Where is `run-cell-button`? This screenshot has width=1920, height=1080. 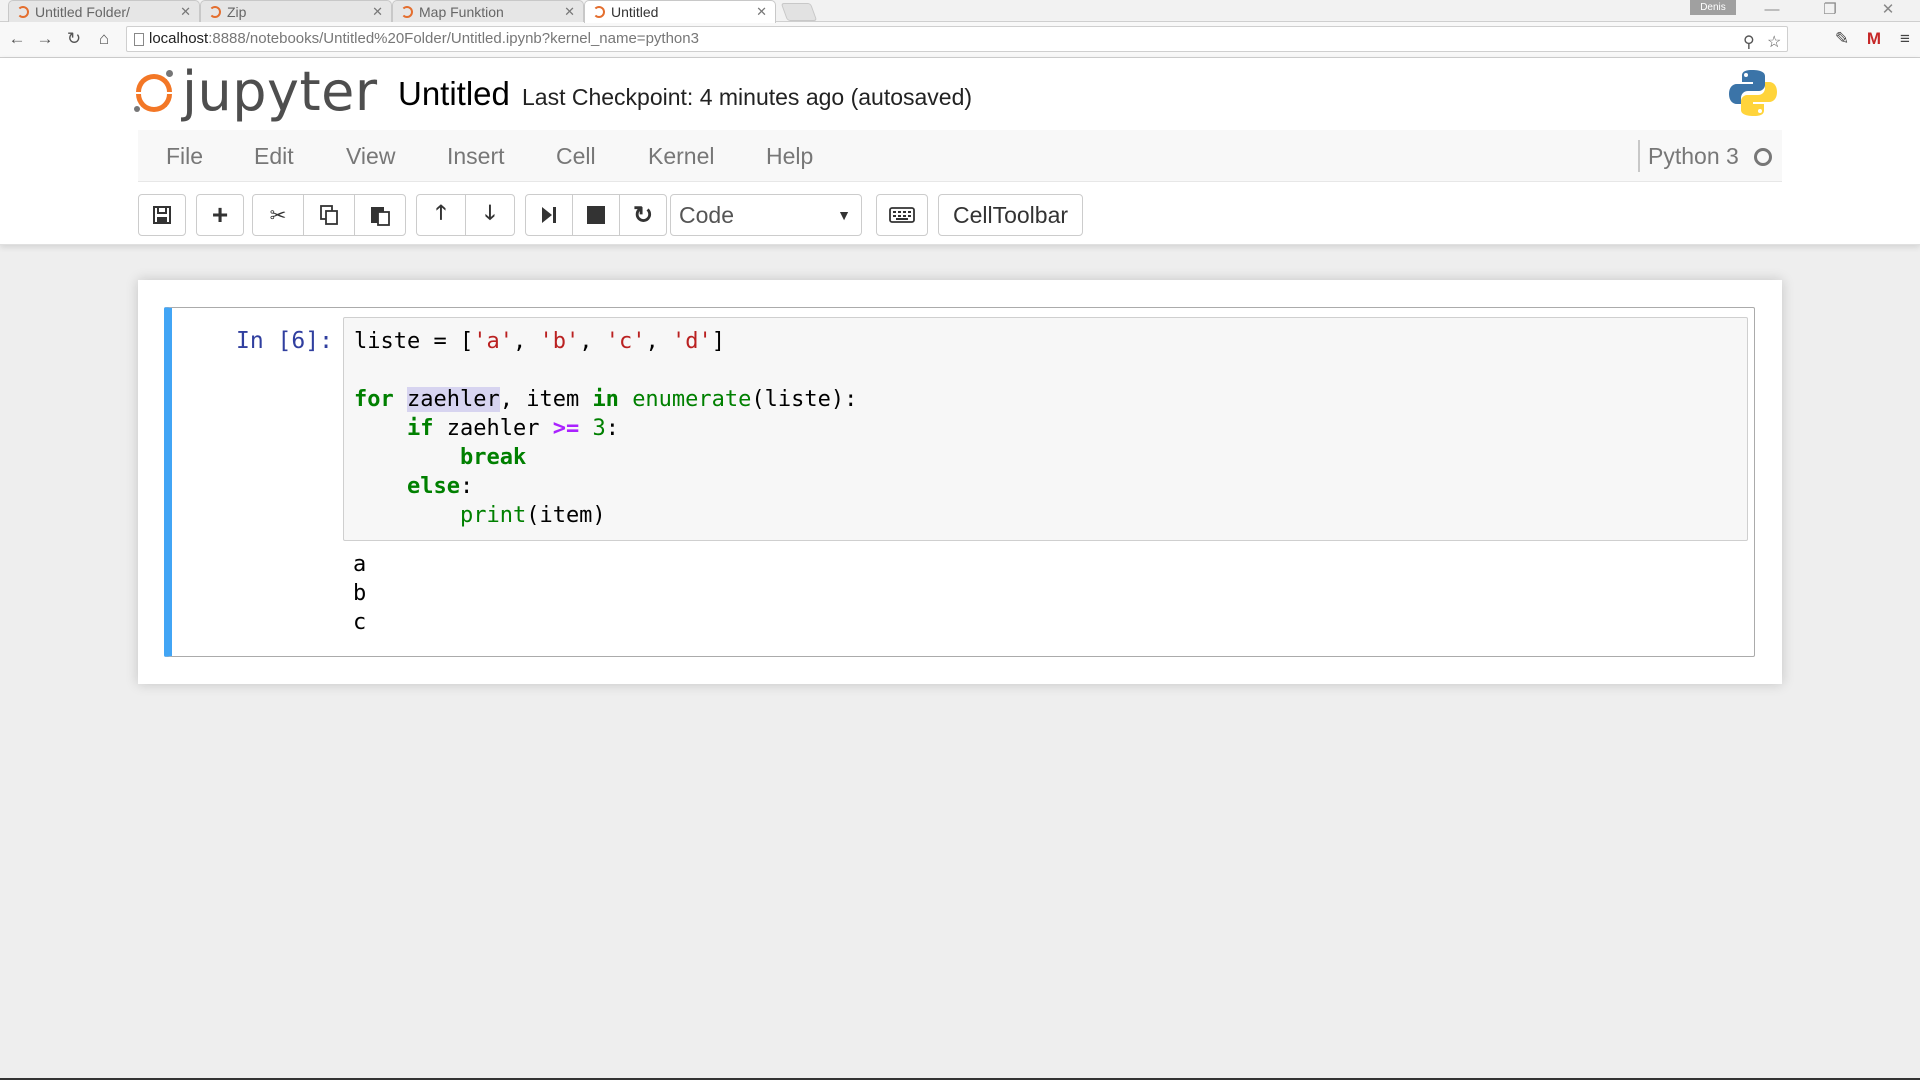
run-cell-button is located at coordinates (549, 215).